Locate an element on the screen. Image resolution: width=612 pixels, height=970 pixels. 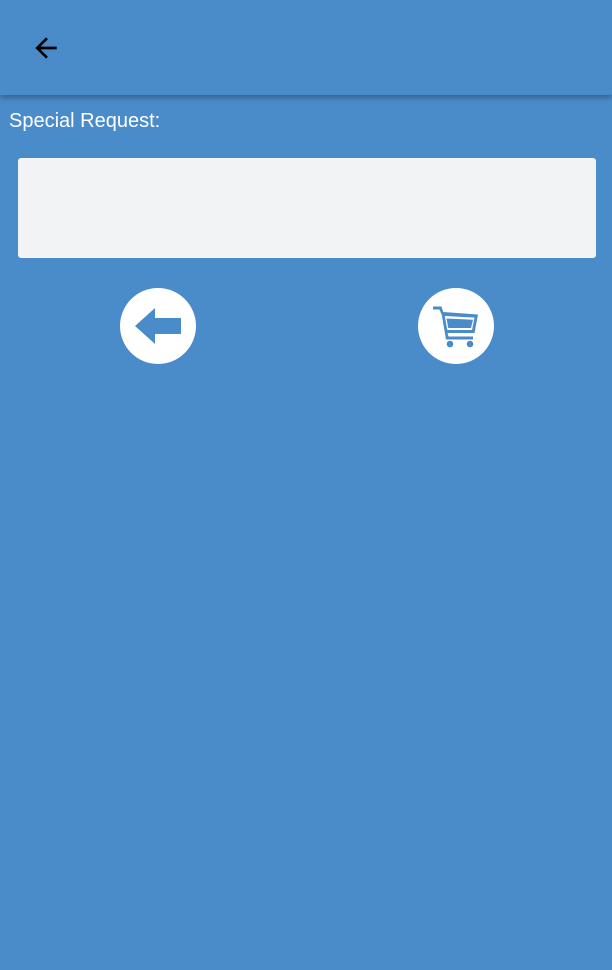
add-to-cart-button is located at coordinates (456, 326).